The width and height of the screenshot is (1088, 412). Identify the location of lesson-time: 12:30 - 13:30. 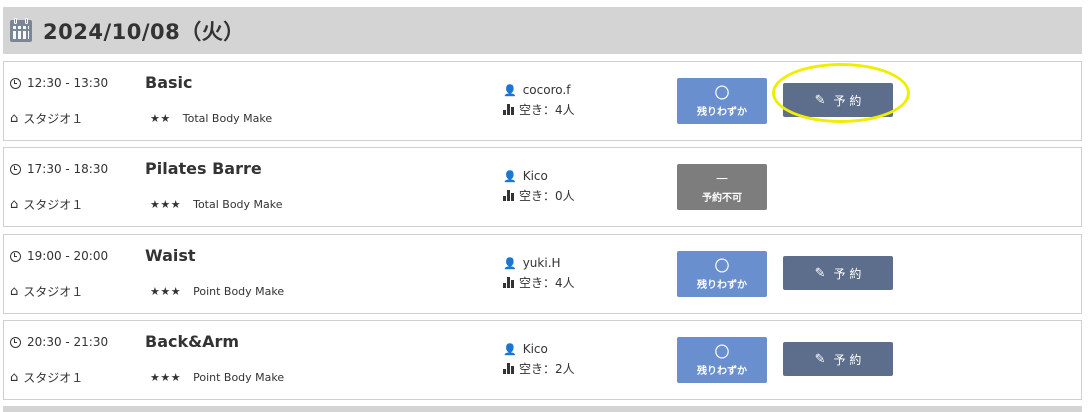
(68, 83).